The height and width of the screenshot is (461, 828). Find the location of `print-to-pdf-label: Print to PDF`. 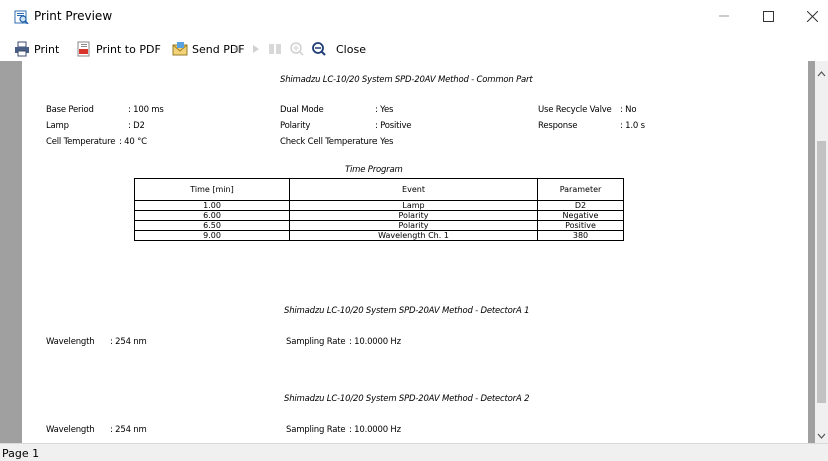

print-to-pdf-label: Print to PDF is located at coordinates (128, 49).